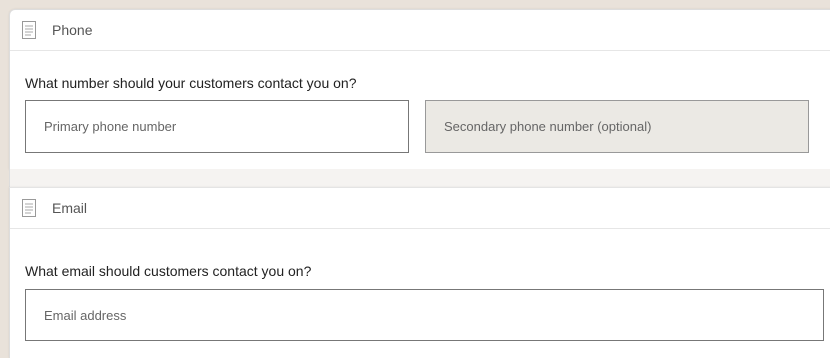 Image resolution: width=830 pixels, height=358 pixels. Describe the element at coordinates (420, 30) in the screenshot. I see `phone-section-header: Phone` at that location.